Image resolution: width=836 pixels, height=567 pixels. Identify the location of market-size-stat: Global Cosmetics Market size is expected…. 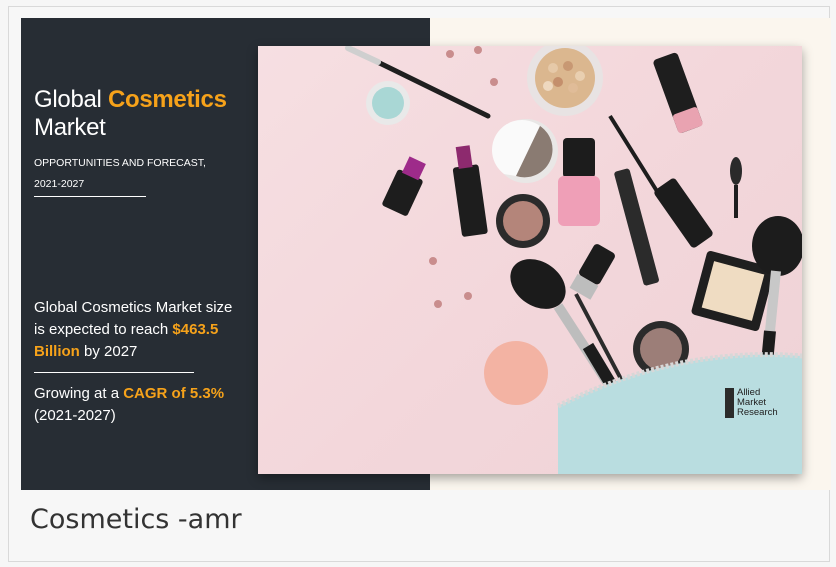
(139, 330).